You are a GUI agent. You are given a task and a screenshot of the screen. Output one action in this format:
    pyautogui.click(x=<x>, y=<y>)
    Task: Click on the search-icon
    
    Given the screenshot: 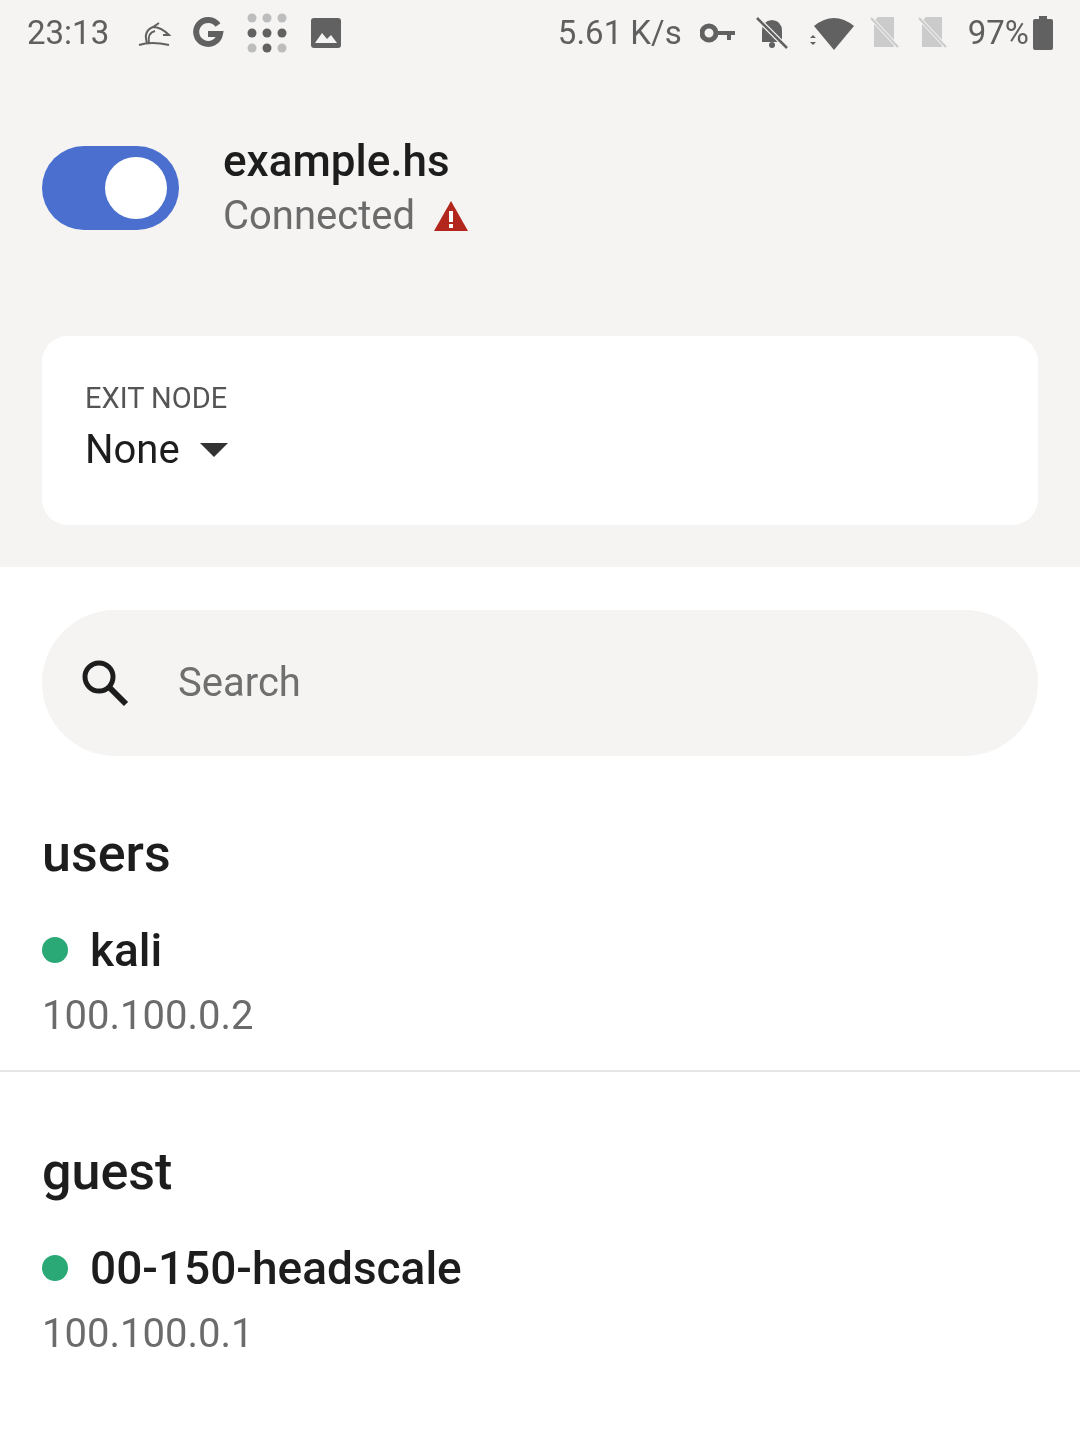 What is the action you would take?
    pyautogui.click(x=105, y=683)
    